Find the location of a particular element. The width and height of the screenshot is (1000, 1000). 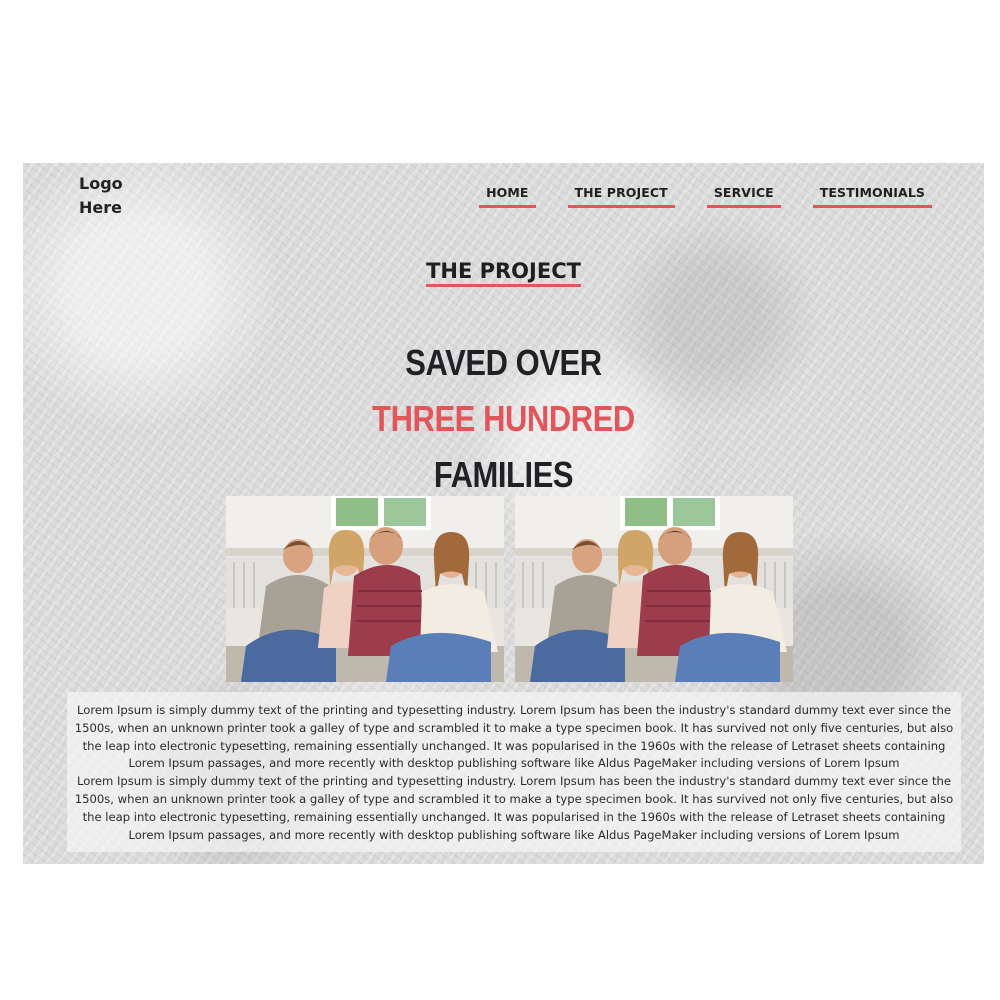

nav-home: HOME is located at coordinates (507, 196).